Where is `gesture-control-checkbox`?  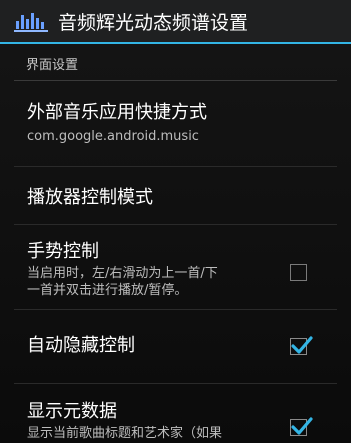
gesture-control-checkbox is located at coordinates (298, 272).